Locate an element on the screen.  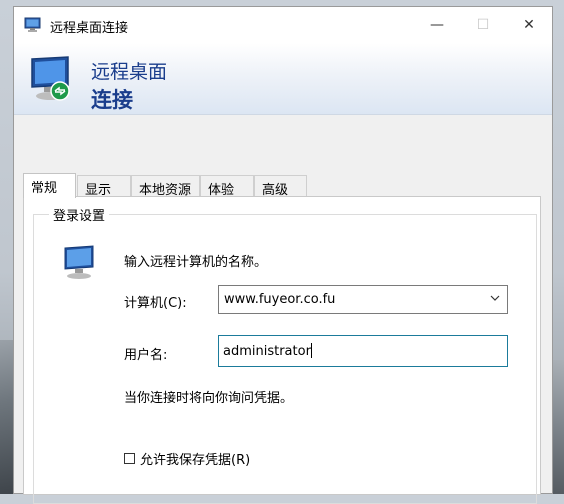
username-value: administrator is located at coordinates (267, 351).